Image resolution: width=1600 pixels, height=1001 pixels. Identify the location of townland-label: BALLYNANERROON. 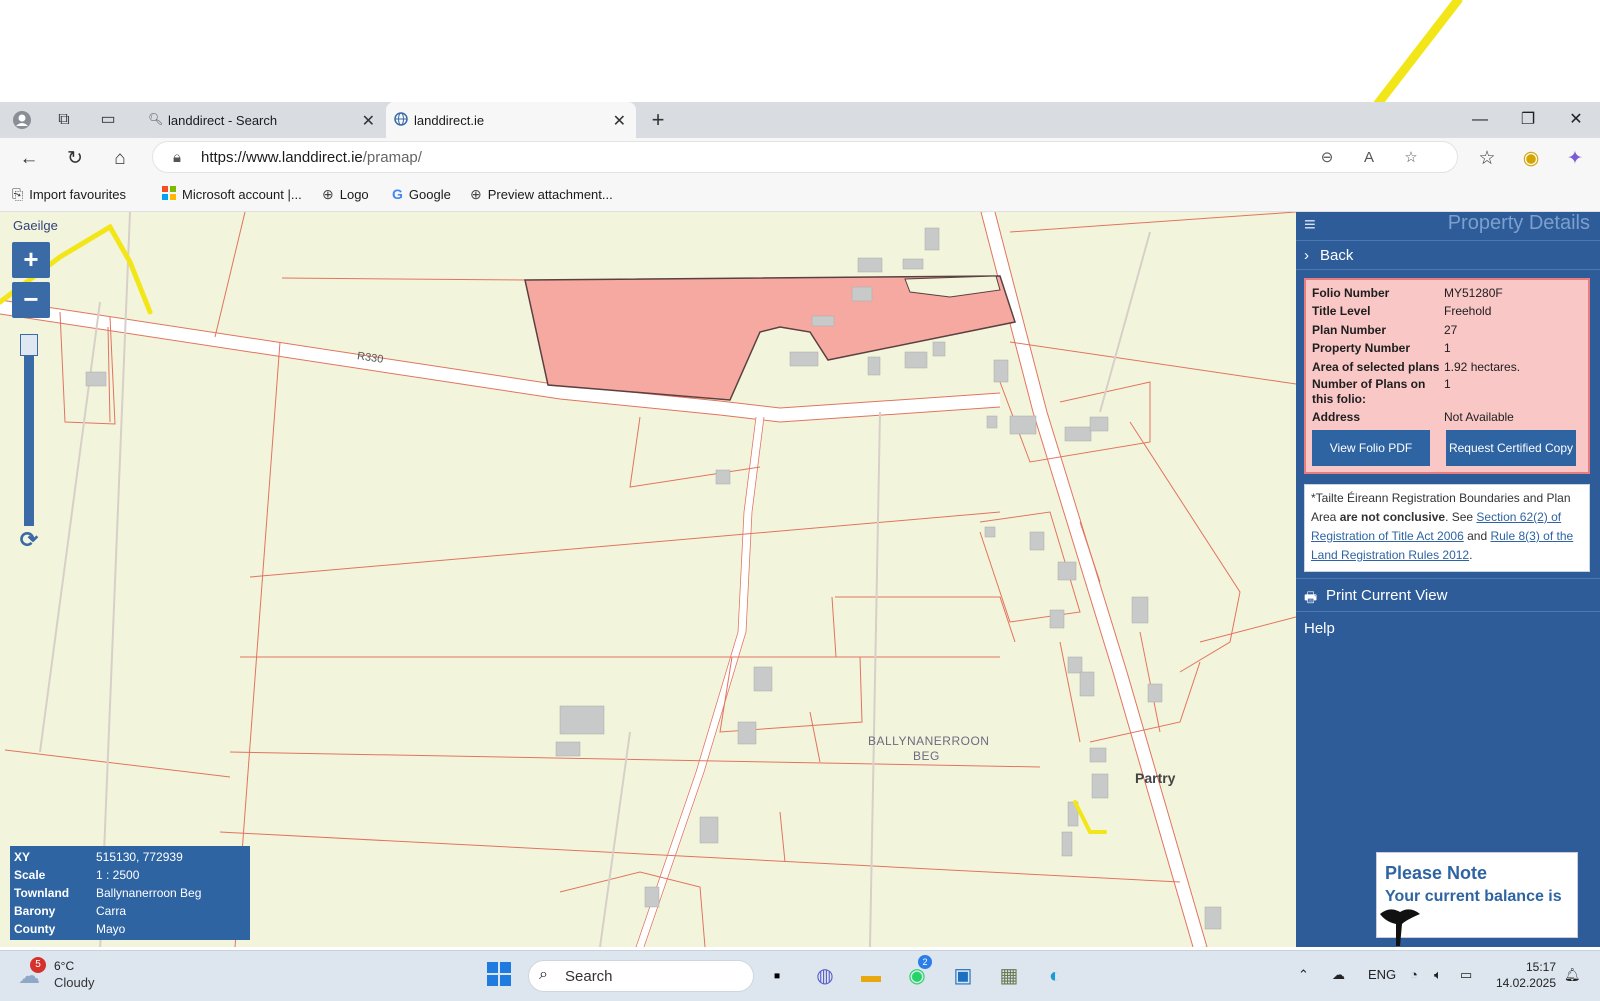
(929, 741).